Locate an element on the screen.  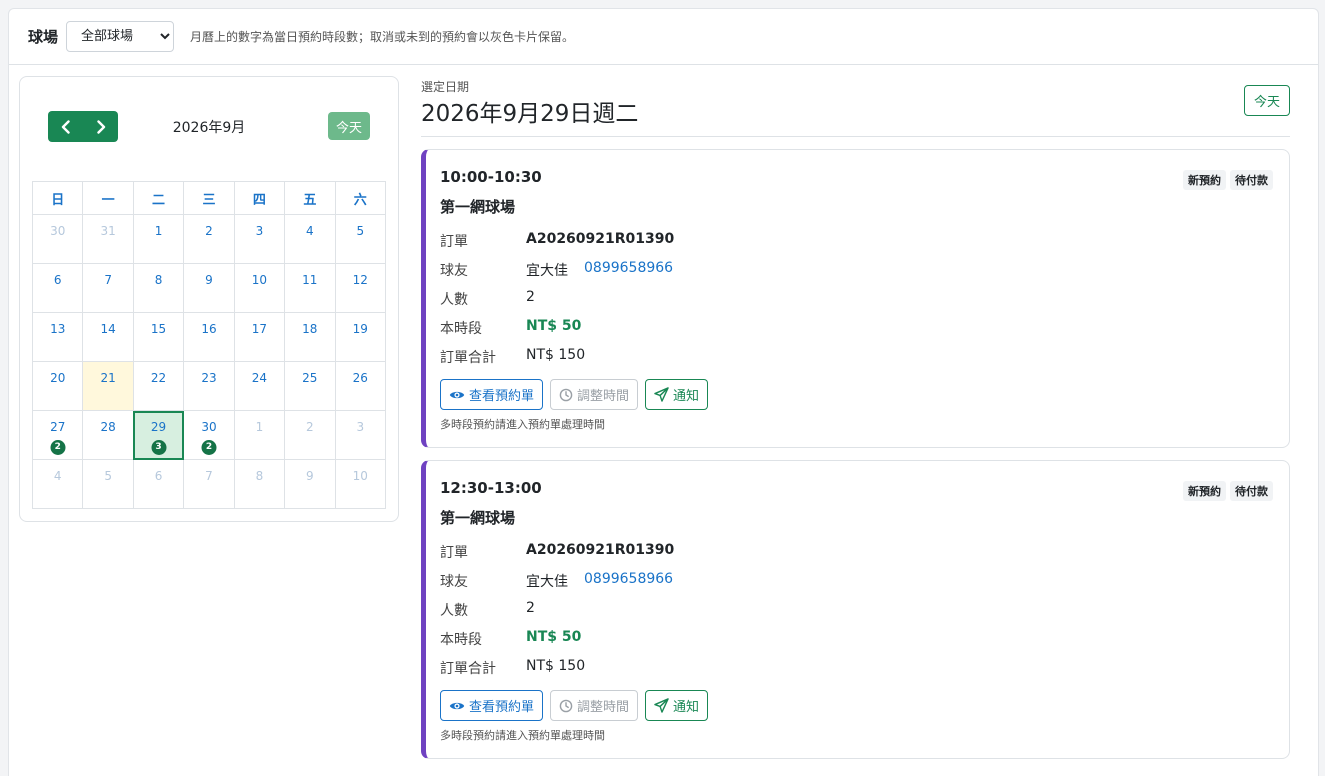
people-label: 人數 is located at coordinates (454, 611).